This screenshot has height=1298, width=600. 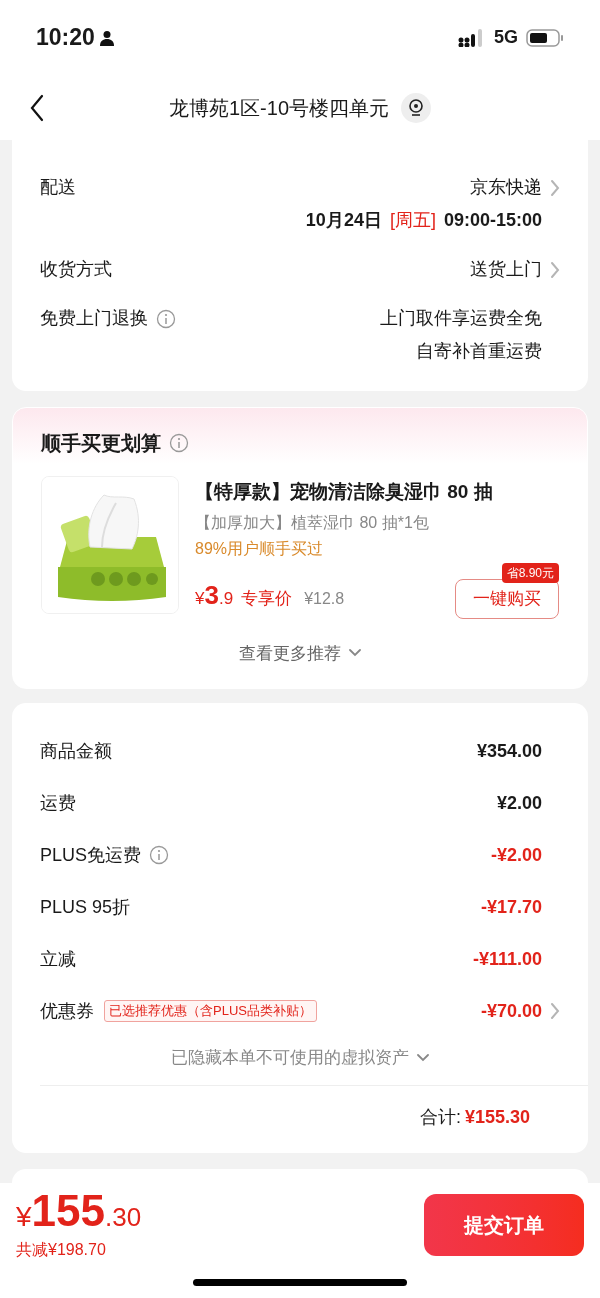 I want to click on row-value: 自寄补首重运费, so click(x=479, y=351).